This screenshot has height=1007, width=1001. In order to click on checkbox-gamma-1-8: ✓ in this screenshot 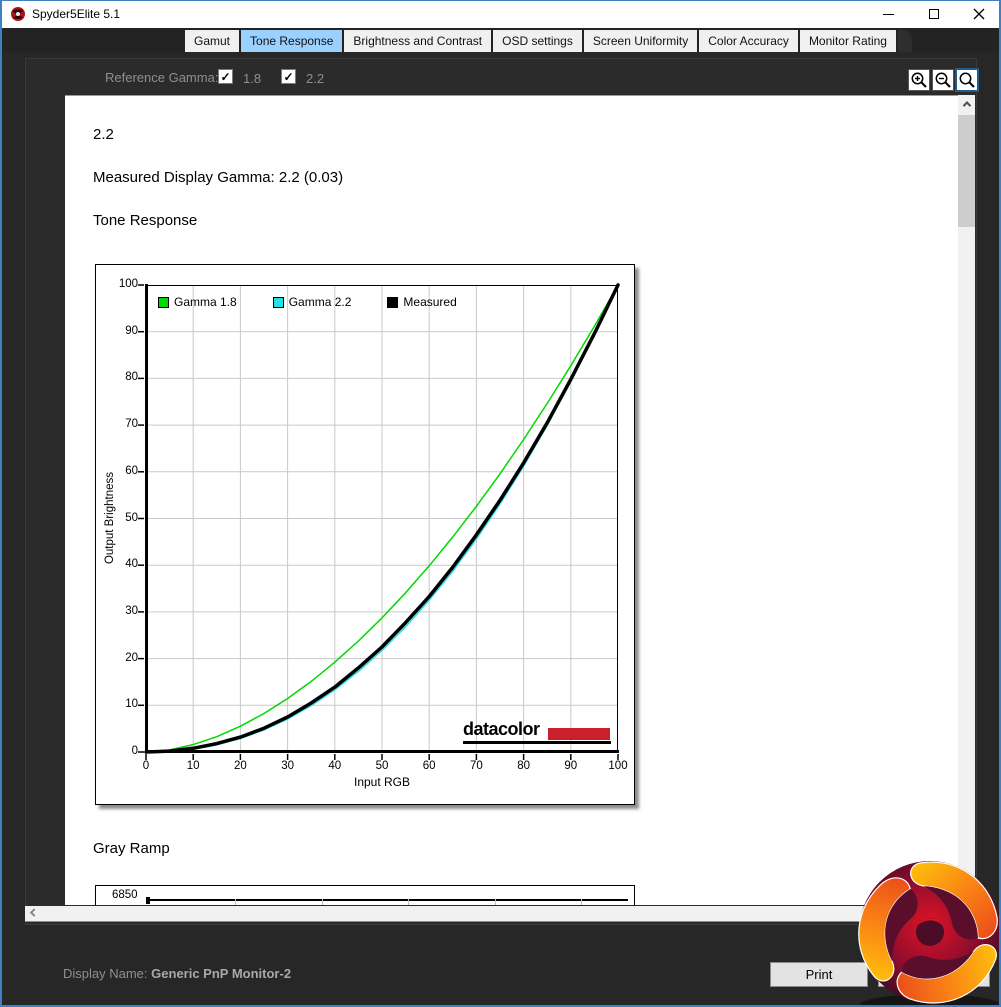, I will do `click(225, 76)`.